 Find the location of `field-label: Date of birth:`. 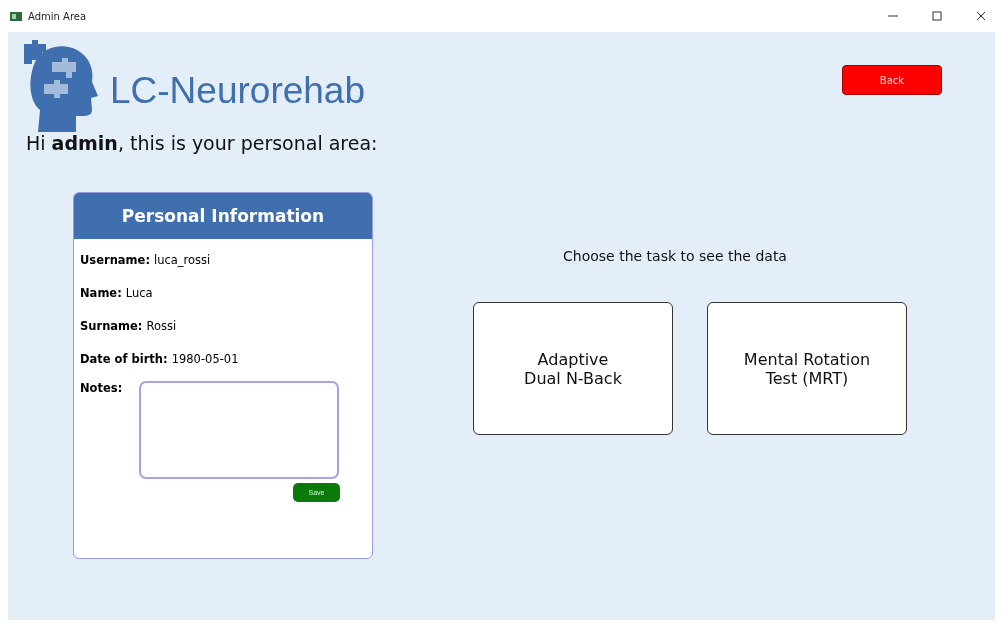

field-label: Date of birth: is located at coordinates (124, 359).